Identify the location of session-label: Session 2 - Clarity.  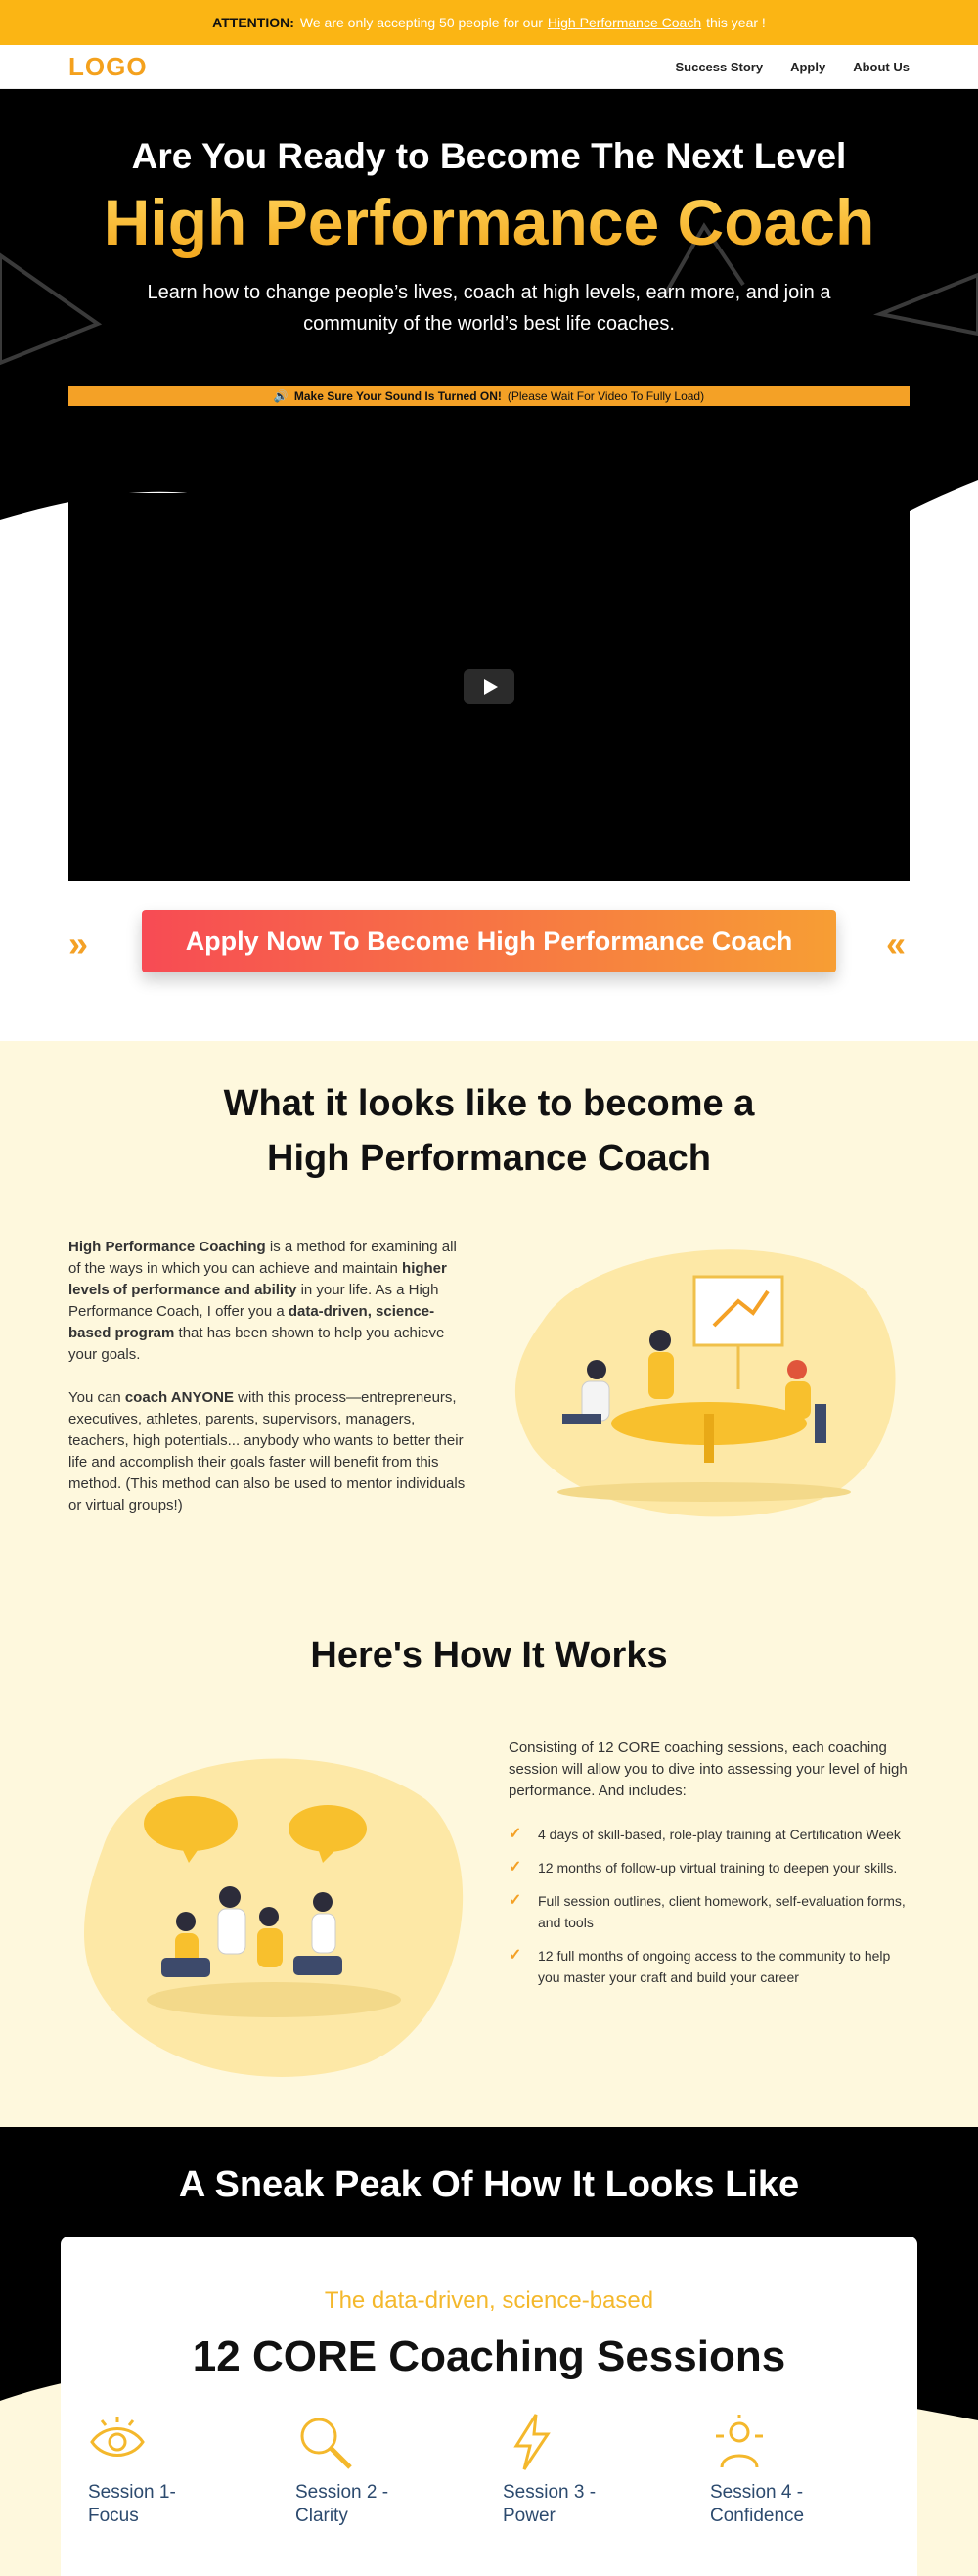
(342, 2504).